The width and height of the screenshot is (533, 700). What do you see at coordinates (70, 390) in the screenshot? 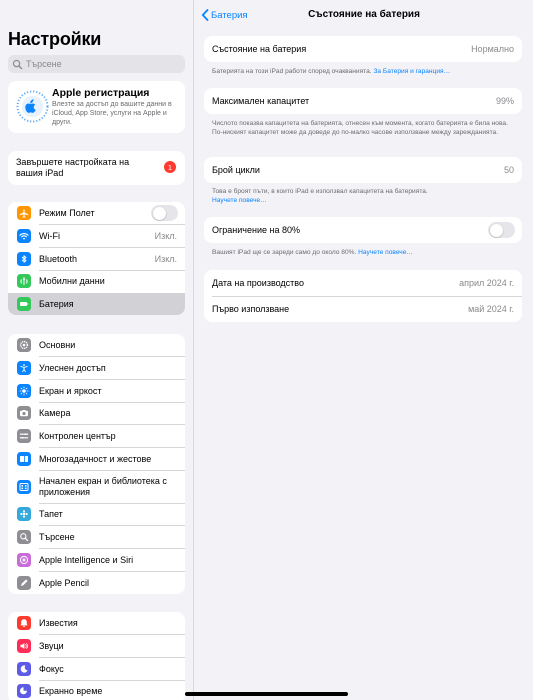
I see `sidebar-item-label: Екран и яркост` at bounding box center [70, 390].